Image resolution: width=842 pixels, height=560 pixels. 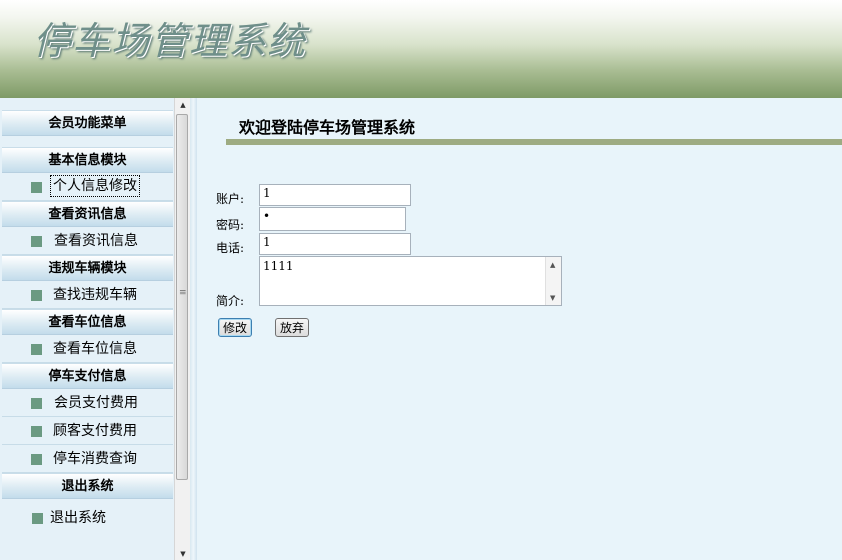 I want to click on sidebar-item-label: 查看车位信息, so click(x=95, y=349).